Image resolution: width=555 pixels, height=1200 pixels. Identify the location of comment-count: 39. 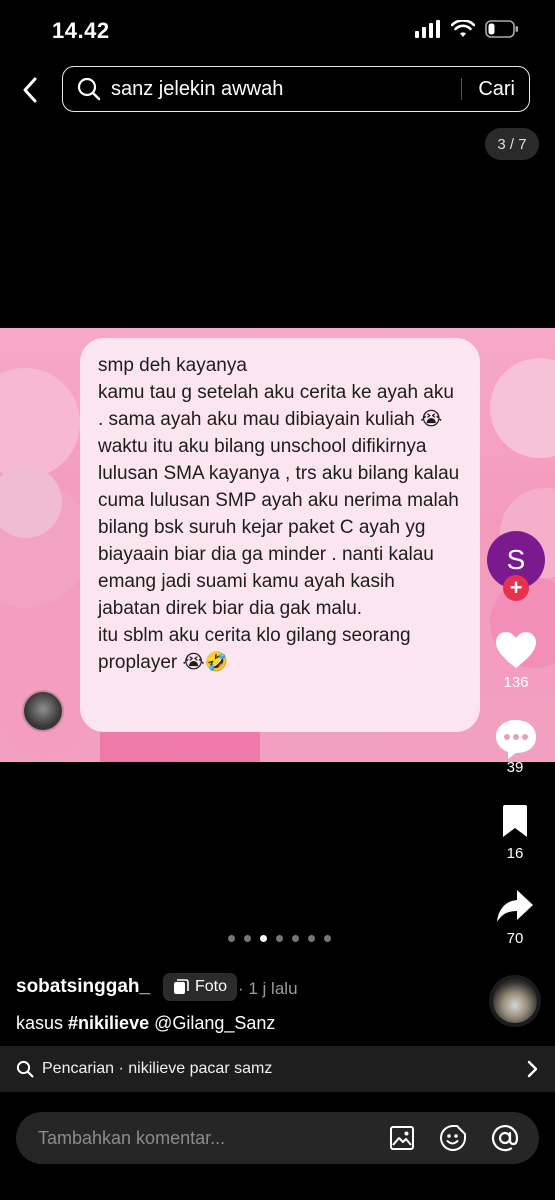
(515, 767).